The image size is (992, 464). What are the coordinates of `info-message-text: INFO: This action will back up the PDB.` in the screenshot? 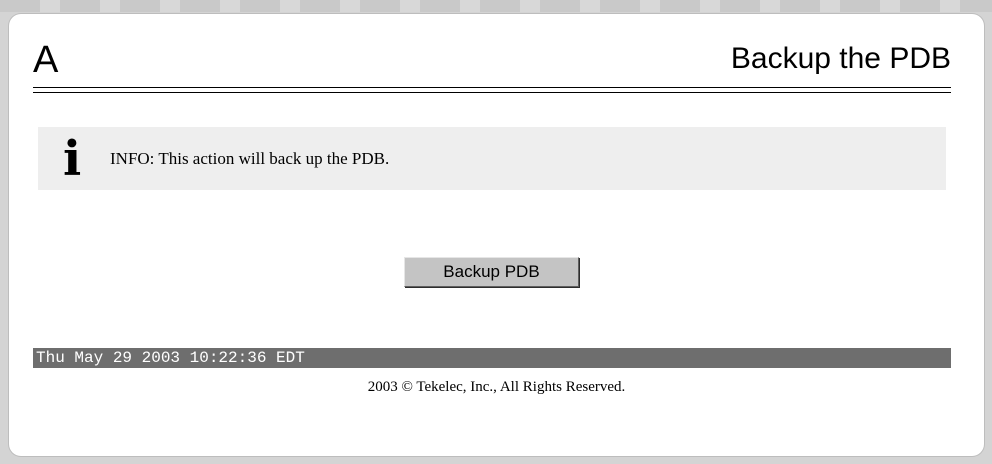 It's located at (250, 158).